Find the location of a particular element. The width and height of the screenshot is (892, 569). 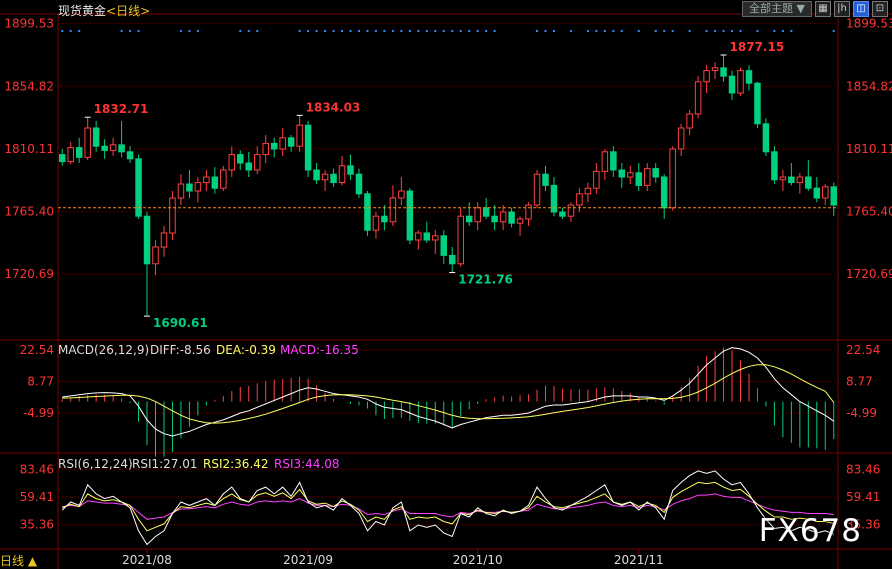

x-tick-label: 2021/11 is located at coordinates (639, 560).